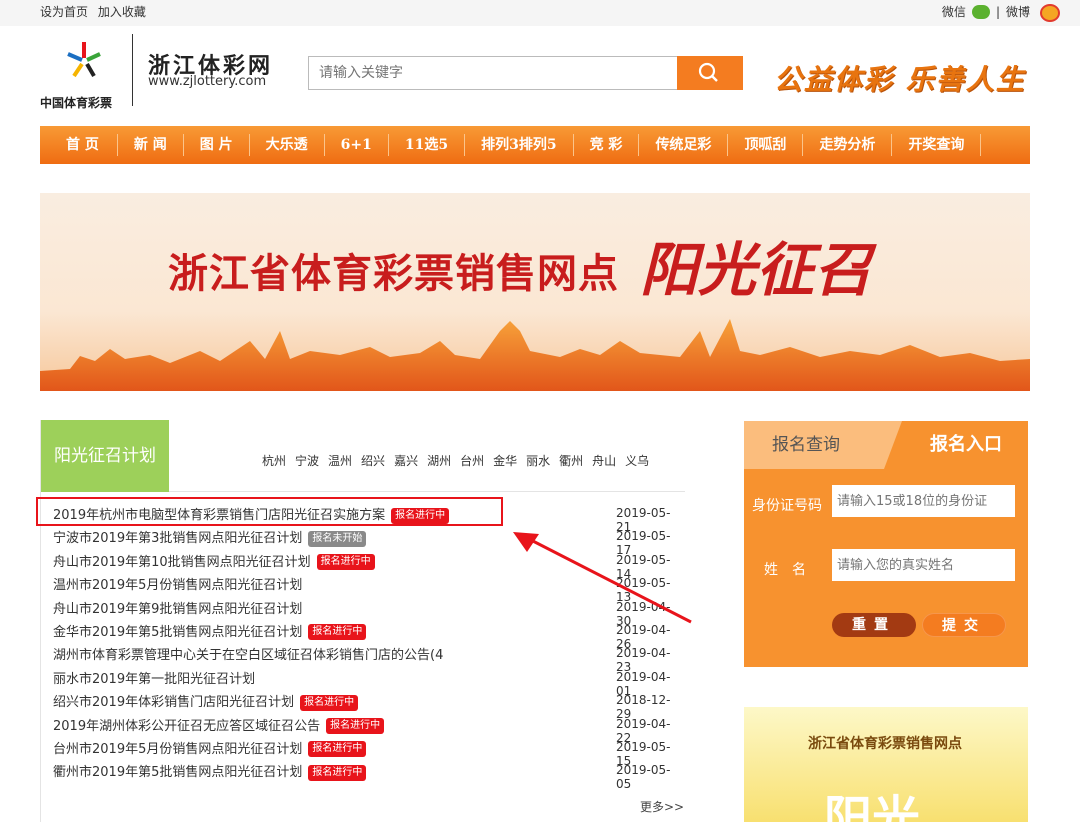  I want to click on list-item: 台州市2019年5月份销售网点阳光征召计划 报名进行中 2019-05-15, so click(369, 752).